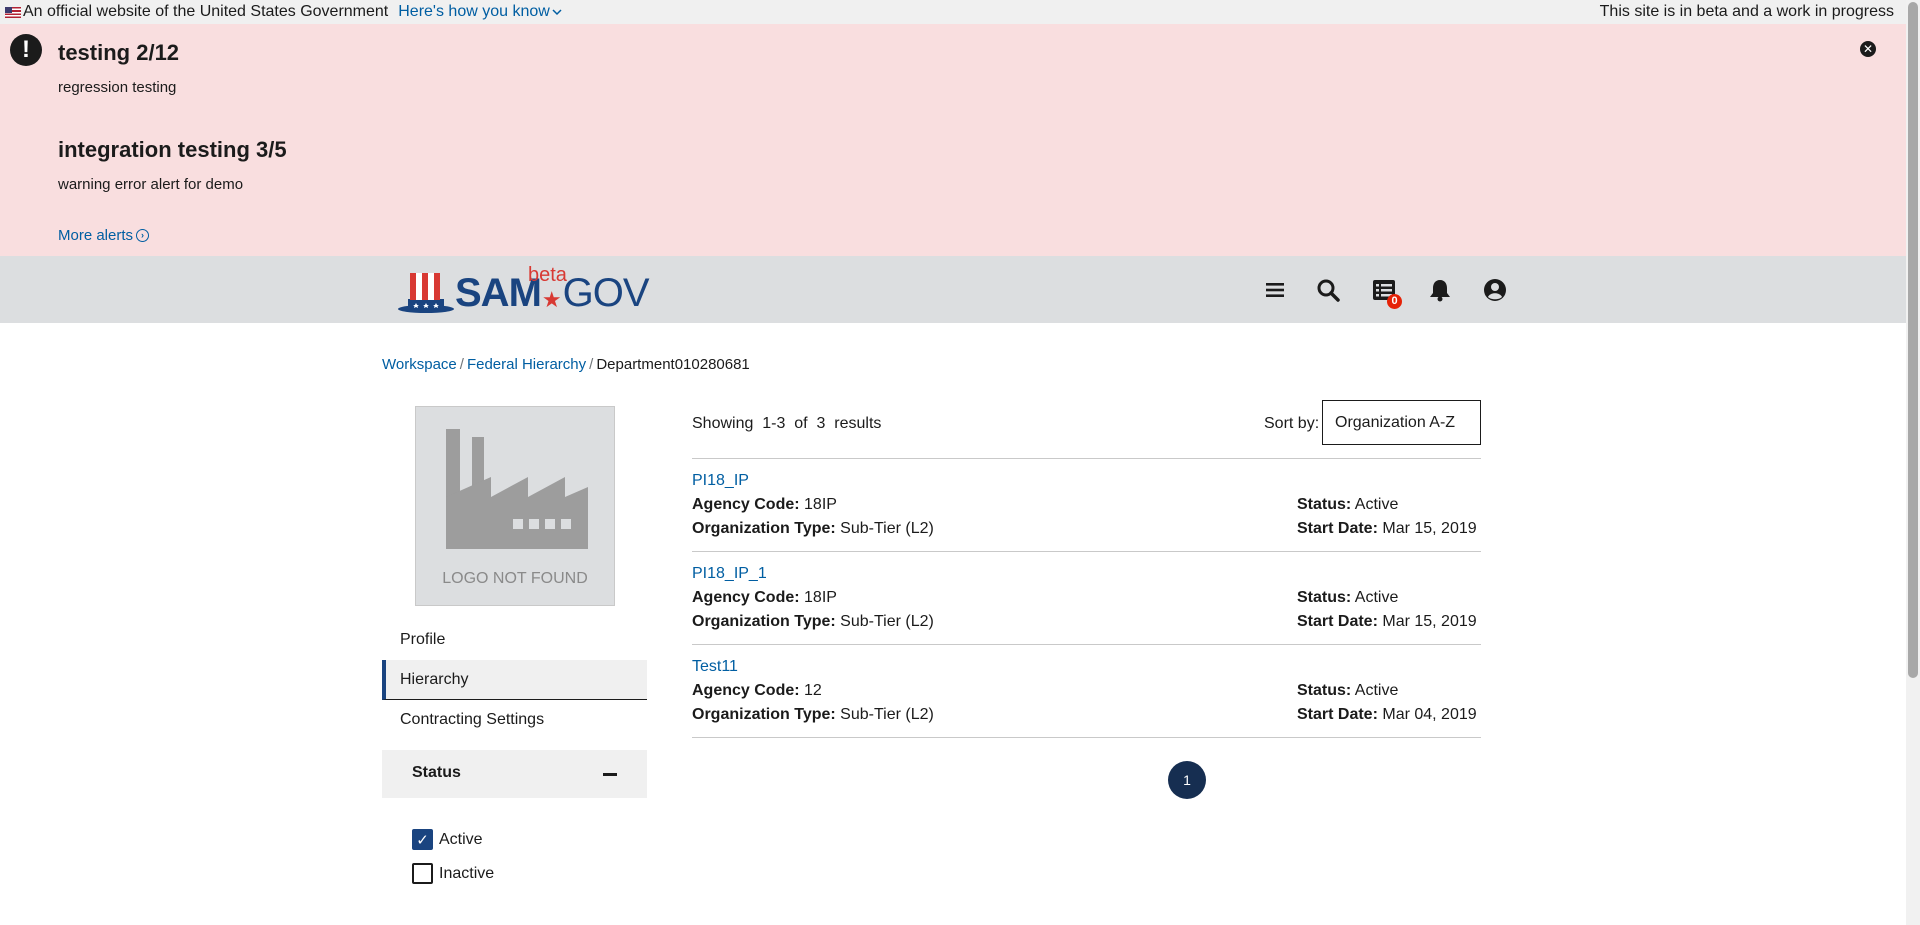  What do you see at coordinates (720, 481) in the screenshot?
I see `result-title-link: PI18_IP` at bounding box center [720, 481].